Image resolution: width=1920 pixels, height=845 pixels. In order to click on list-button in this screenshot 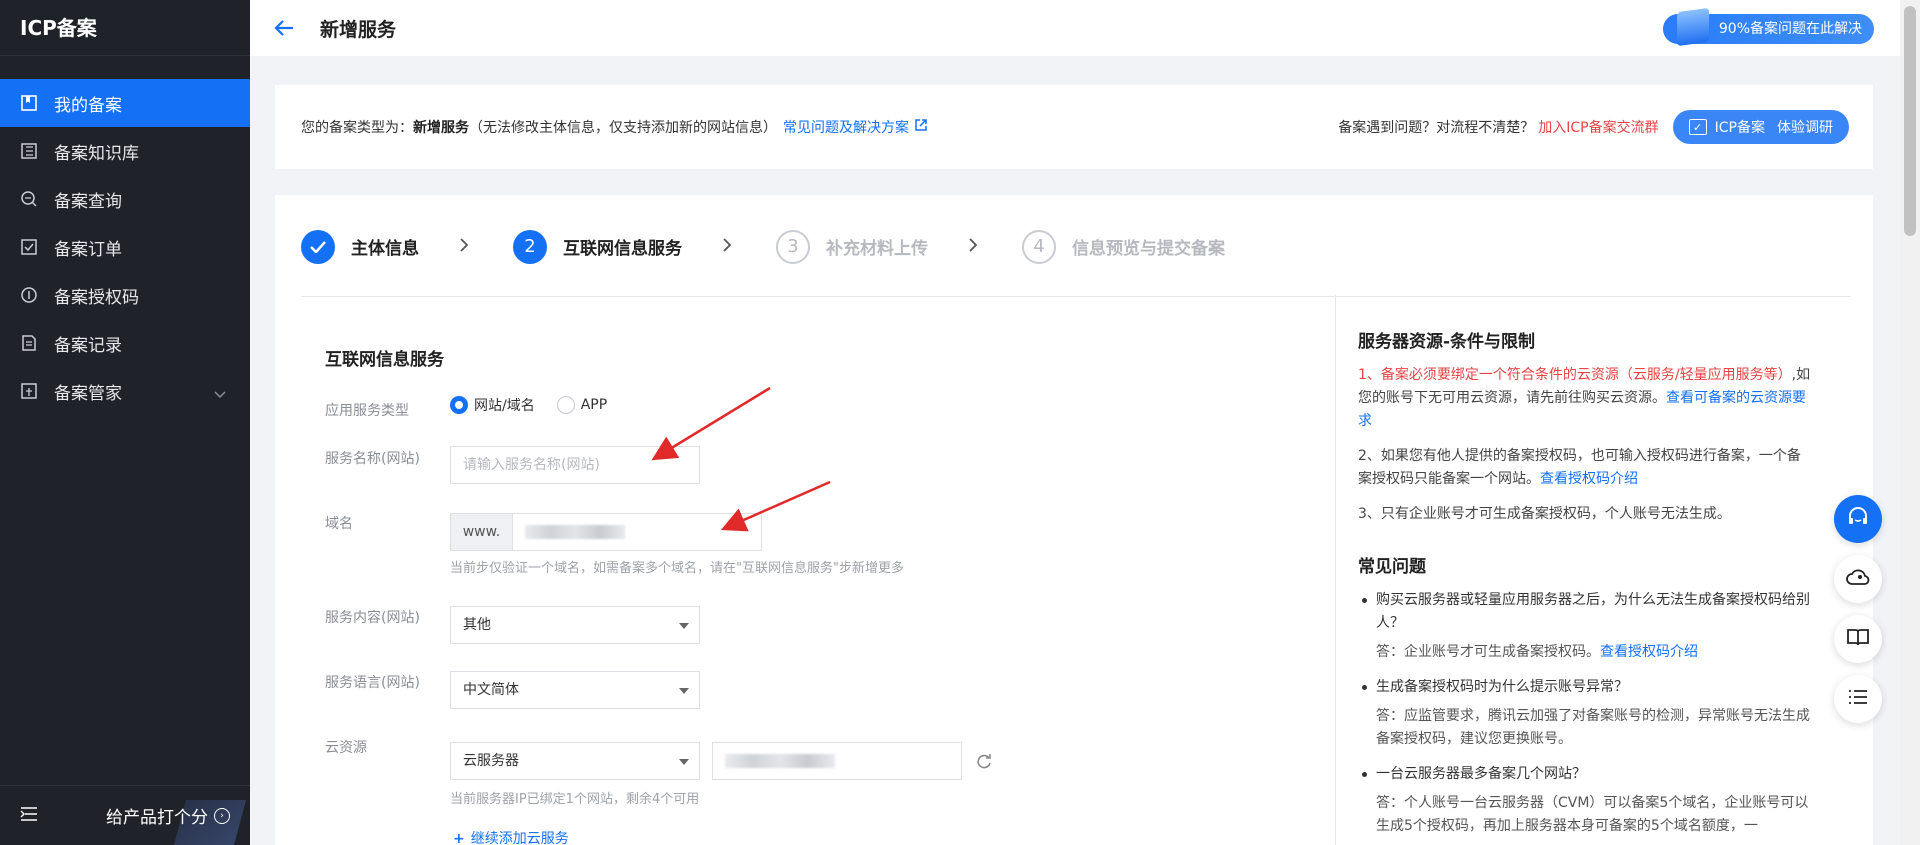, I will do `click(1858, 699)`.